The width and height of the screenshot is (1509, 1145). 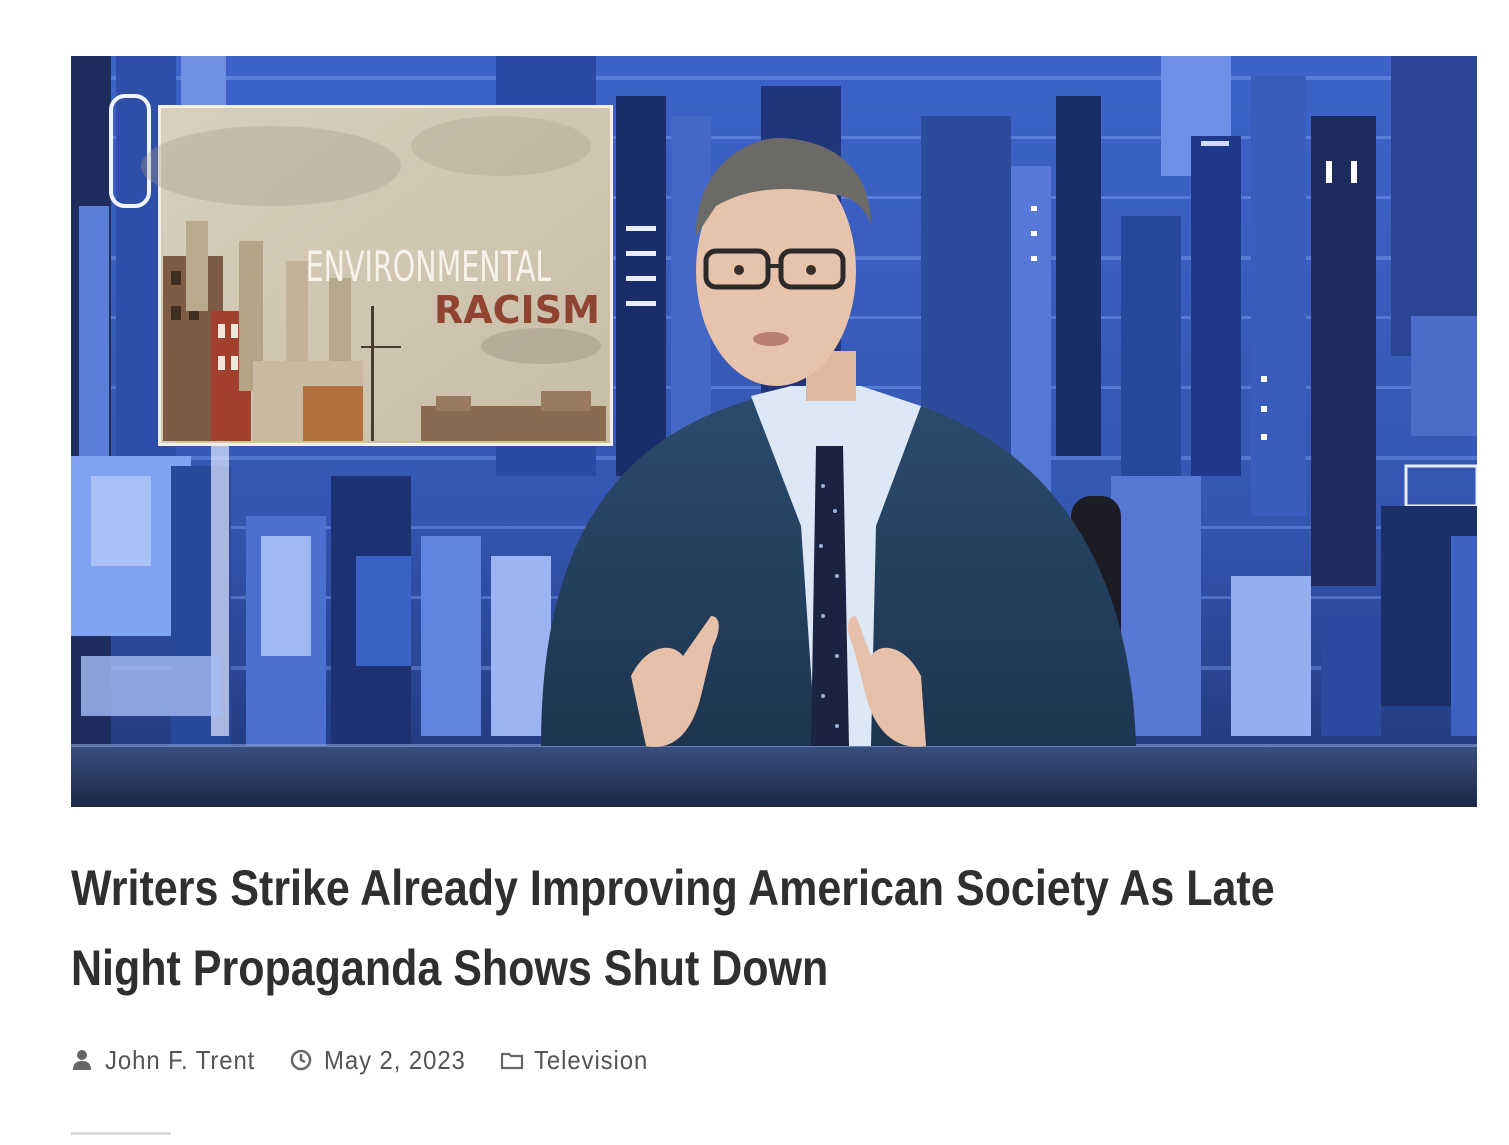 What do you see at coordinates (121, 1133) in the screenshot?
I see `divider` at bounding box center [121, 1133].